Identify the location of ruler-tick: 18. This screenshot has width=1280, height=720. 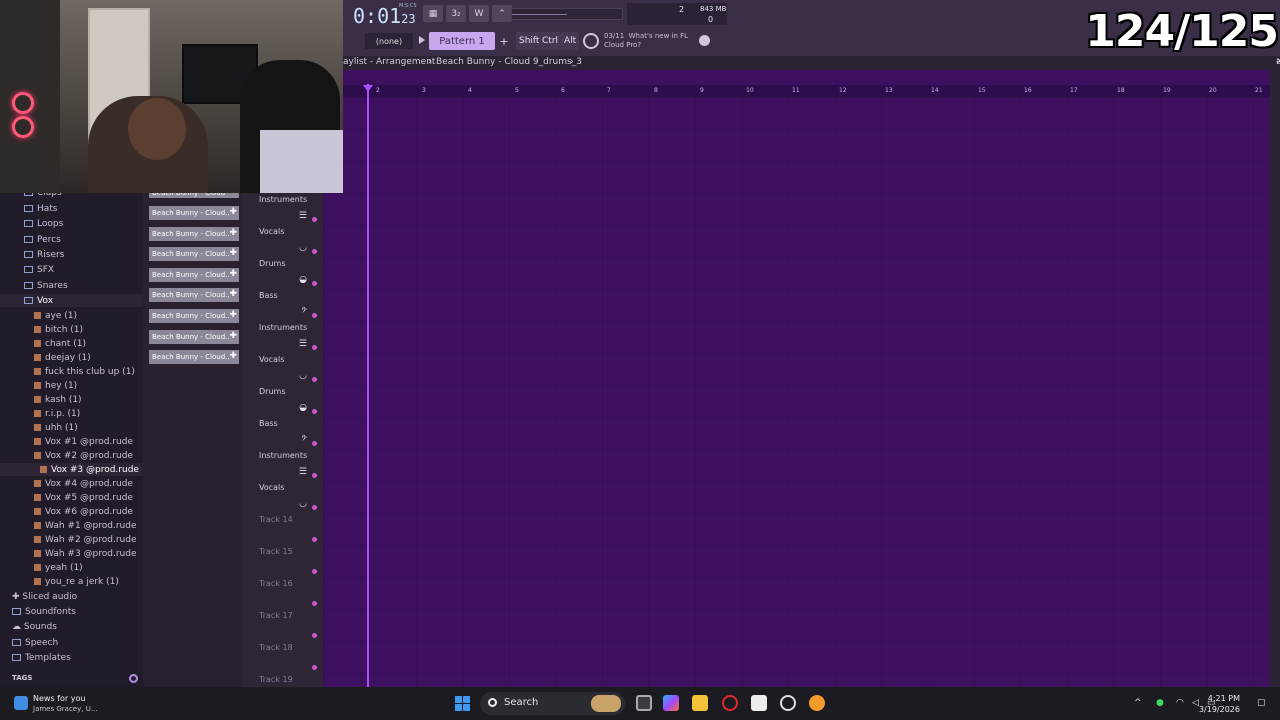
(1121, 90).